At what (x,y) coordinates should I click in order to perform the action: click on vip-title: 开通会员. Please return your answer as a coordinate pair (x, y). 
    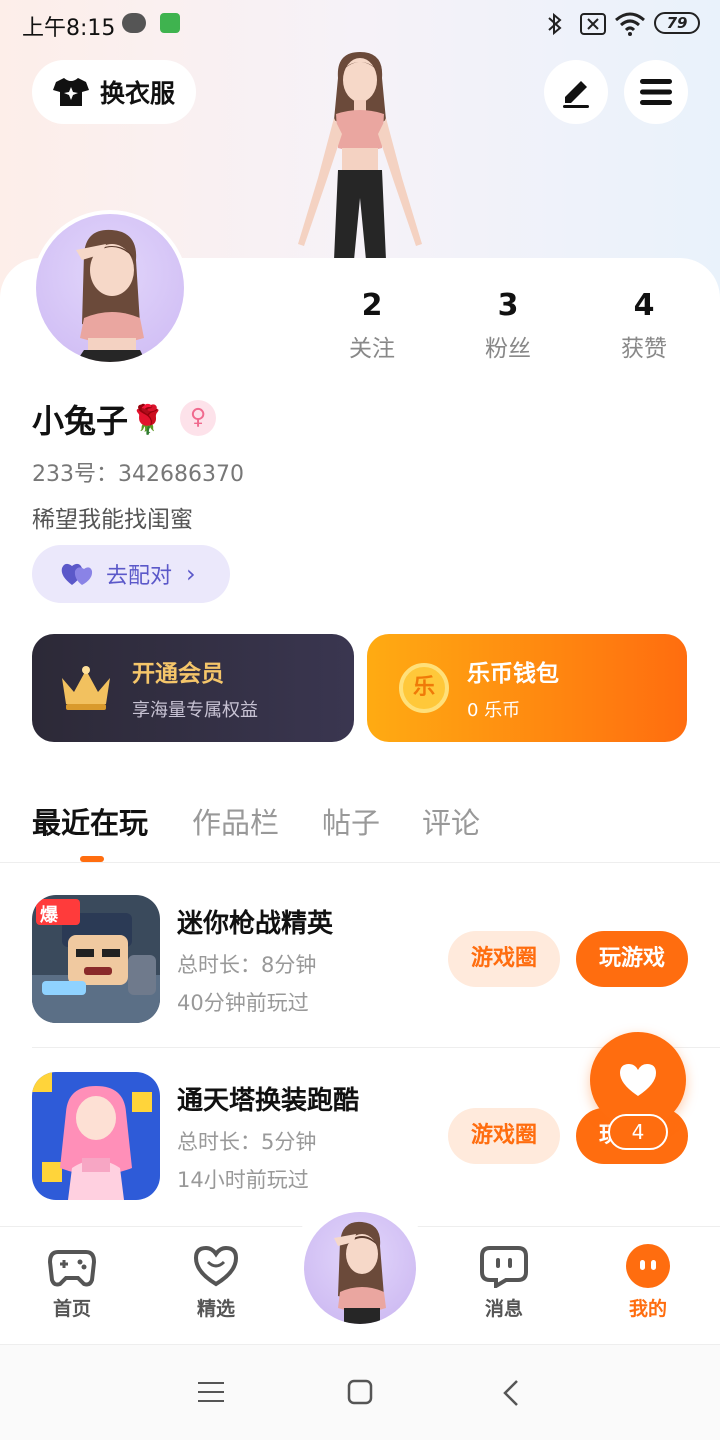
    Looking at the image, I should click on (178, 674).